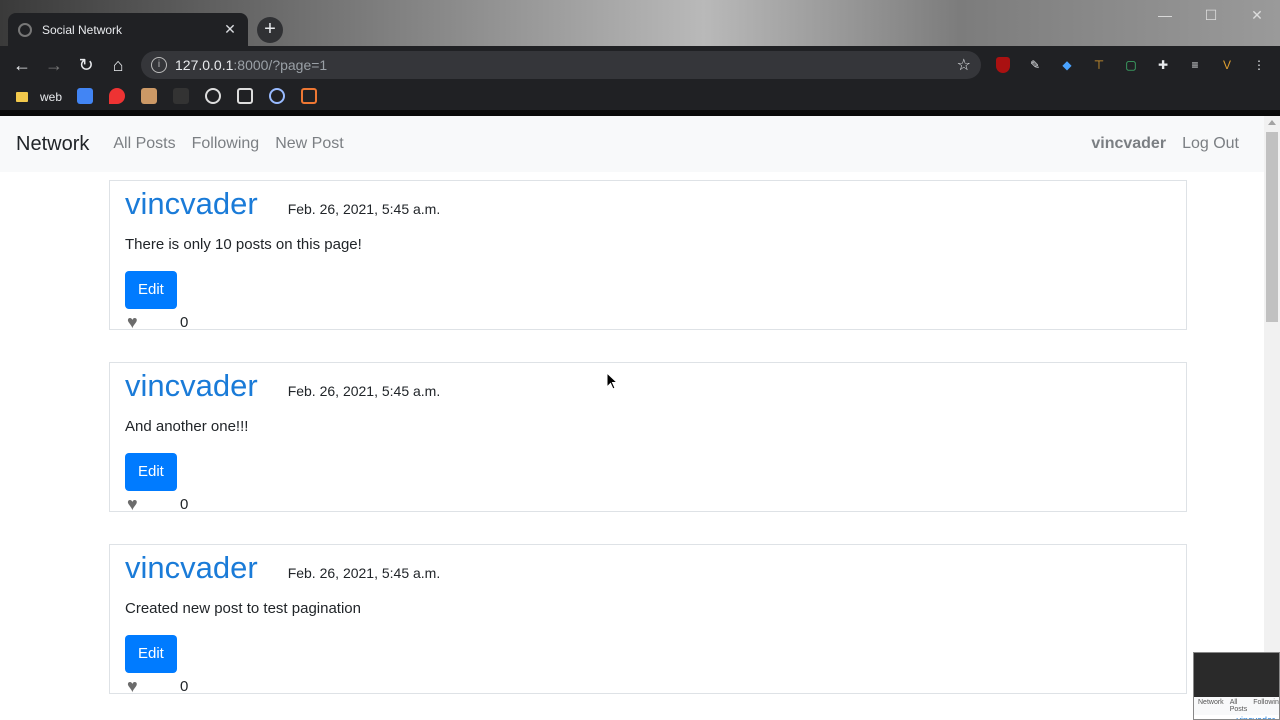 This screenshot has width=1280, height=720. Describe the element at coordinates (309, 144) in the screenshot. I see `nav-new-post: New Post` at that location.